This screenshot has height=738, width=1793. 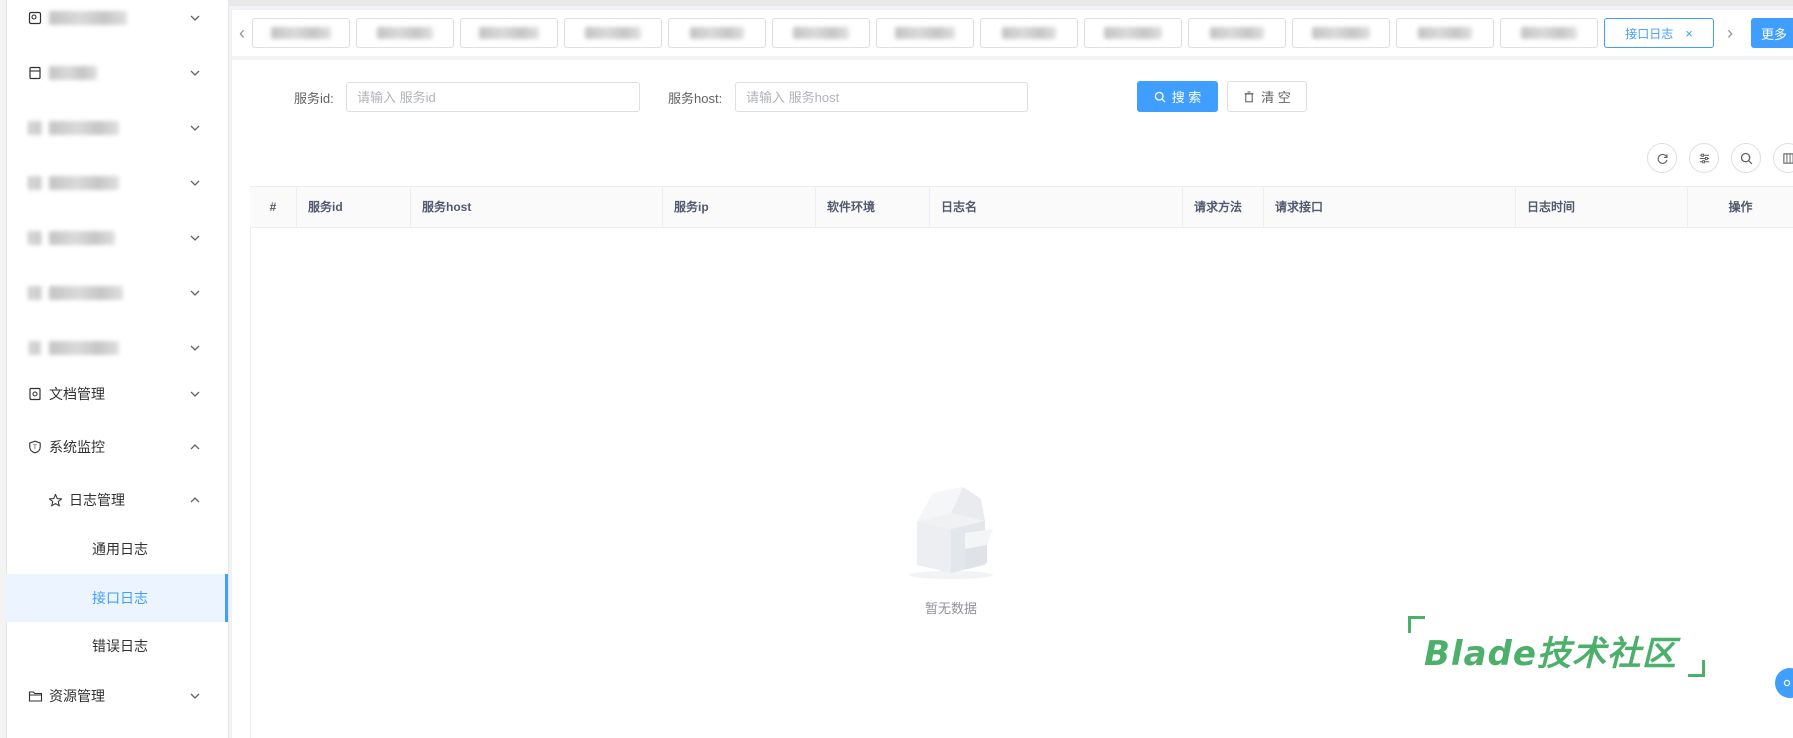 I want to click on sidebar-item-docs: 文档管理, so click(x=117, y=394).